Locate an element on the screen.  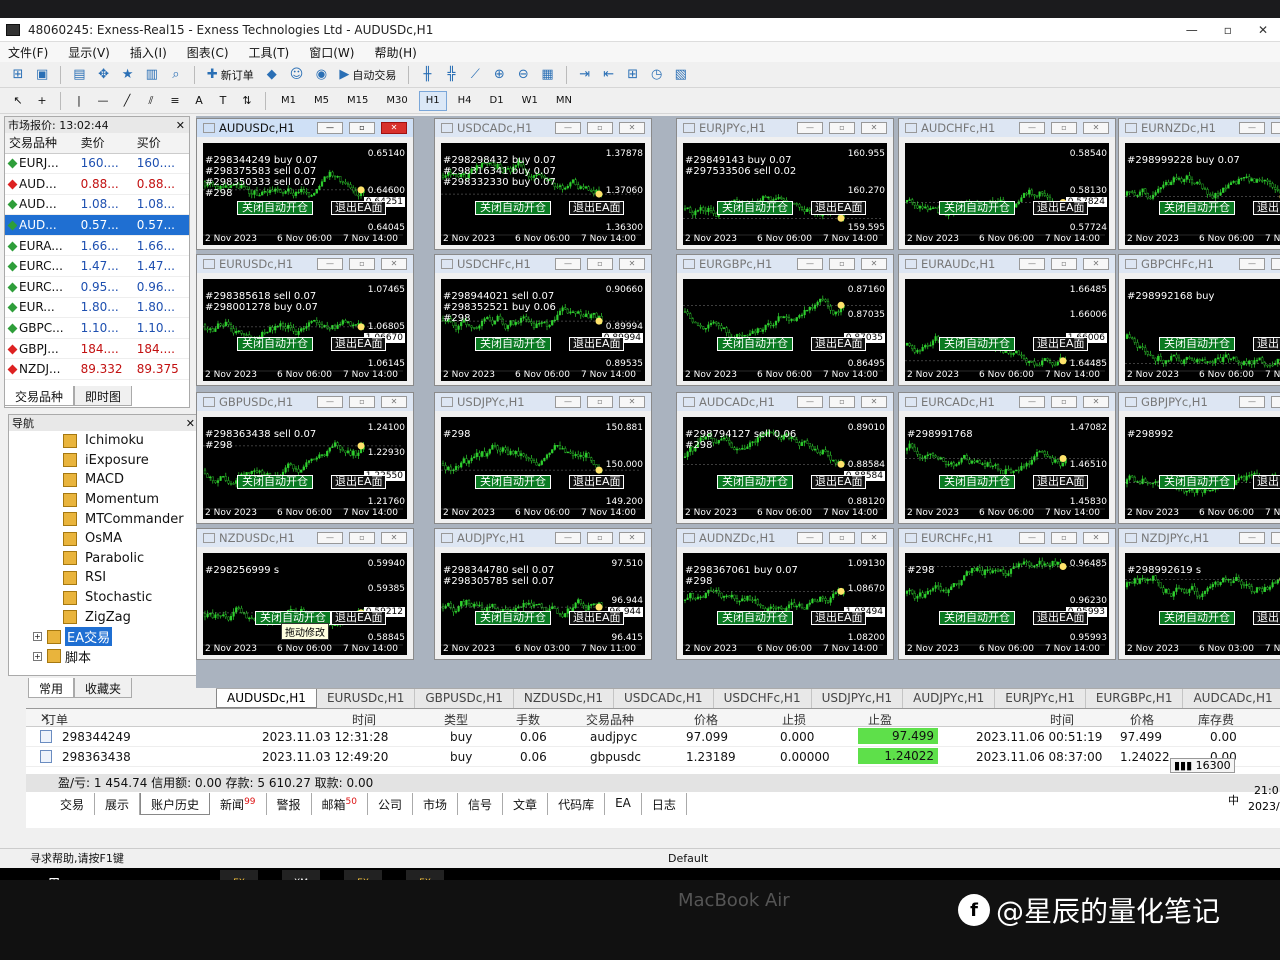
col-swap: 库存费 is located at coordinates (1216, 719).